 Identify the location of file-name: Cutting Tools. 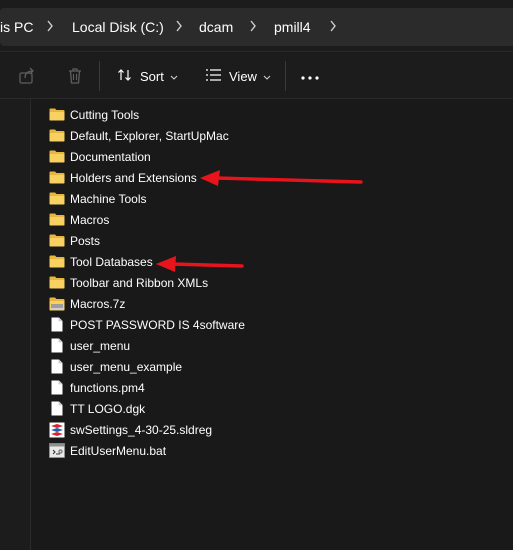
(105, 114).